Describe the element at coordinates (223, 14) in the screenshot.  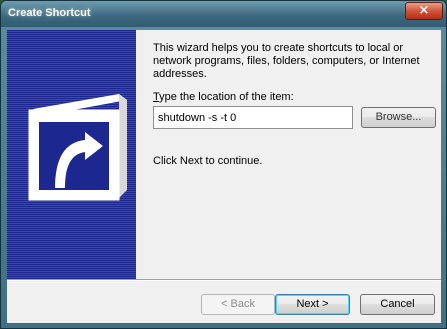
I see `title-bar: Create Shortcut ×` at that location.